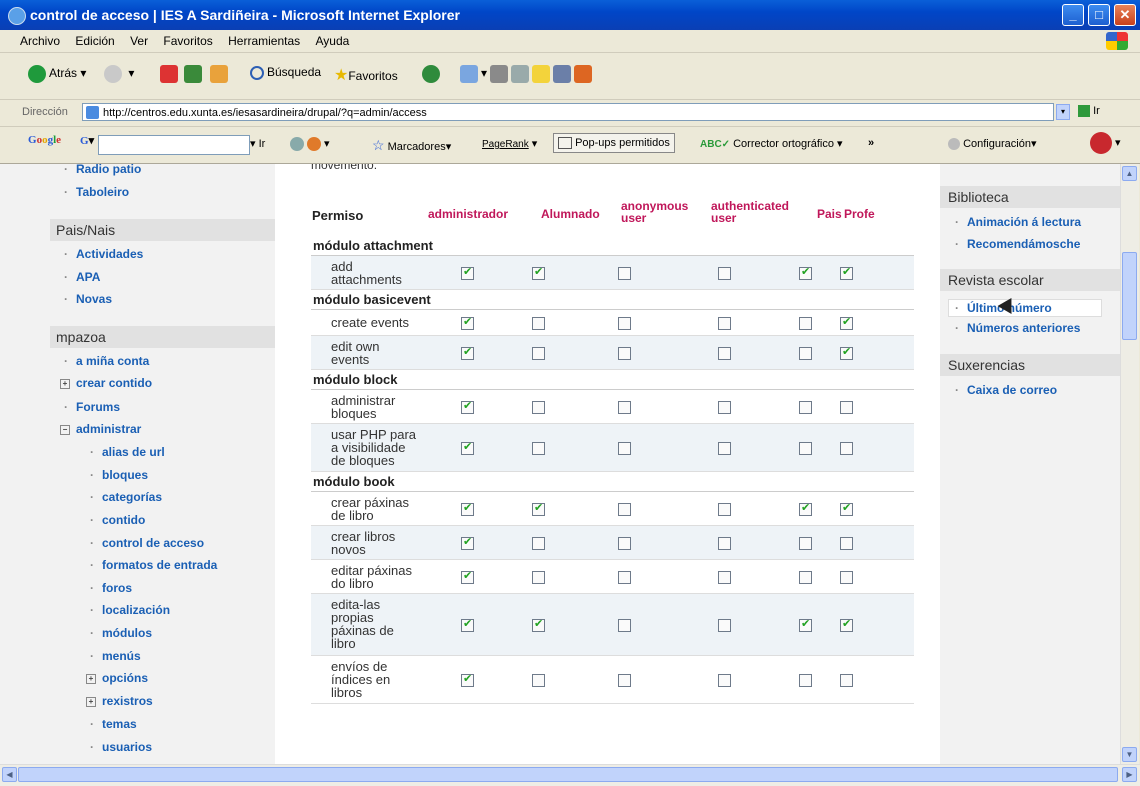  Describe the element at coordinates (121, 633) in the screenshot. I see `link-modulos: · módulos` at that location.